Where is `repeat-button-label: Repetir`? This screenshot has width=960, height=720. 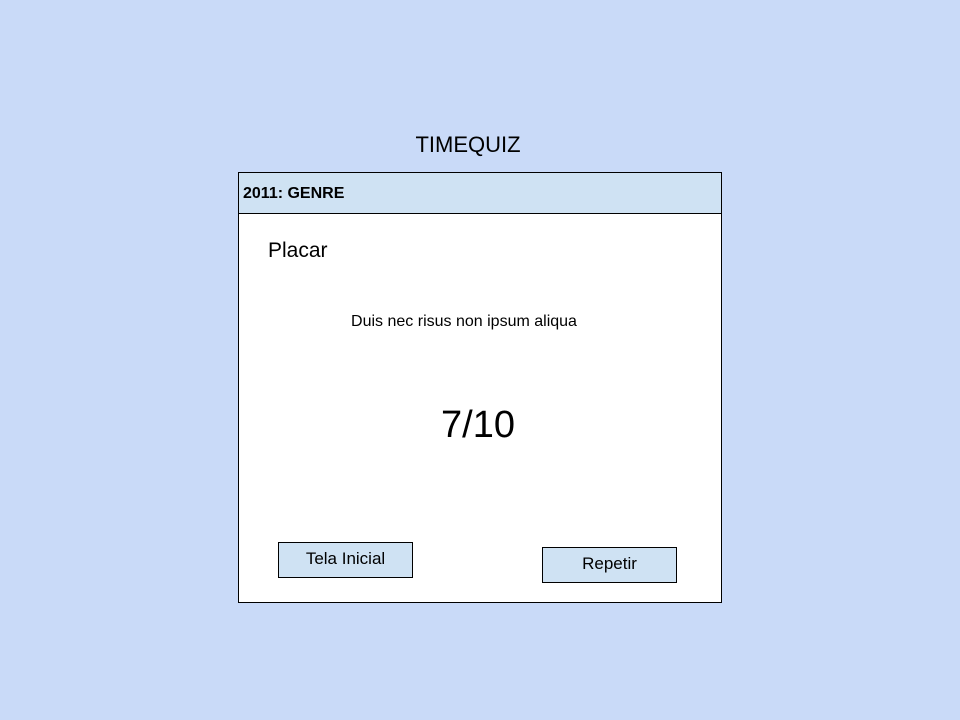
repeat-button-label: Repetir is located at coordinates (609, 563).